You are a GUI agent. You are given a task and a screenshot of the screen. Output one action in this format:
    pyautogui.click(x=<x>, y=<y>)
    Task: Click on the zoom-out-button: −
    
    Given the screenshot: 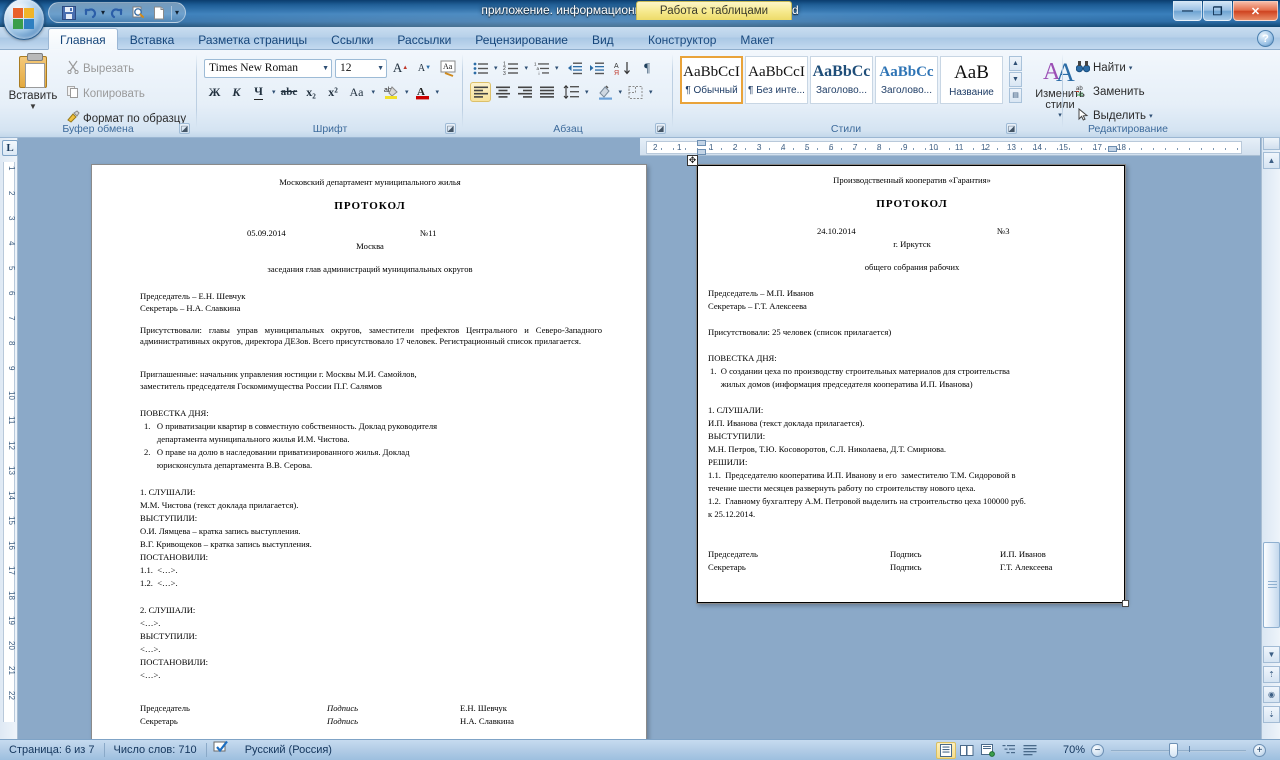 What is the action you would take?
    pyautogui.click(x=1097, y=750)
    